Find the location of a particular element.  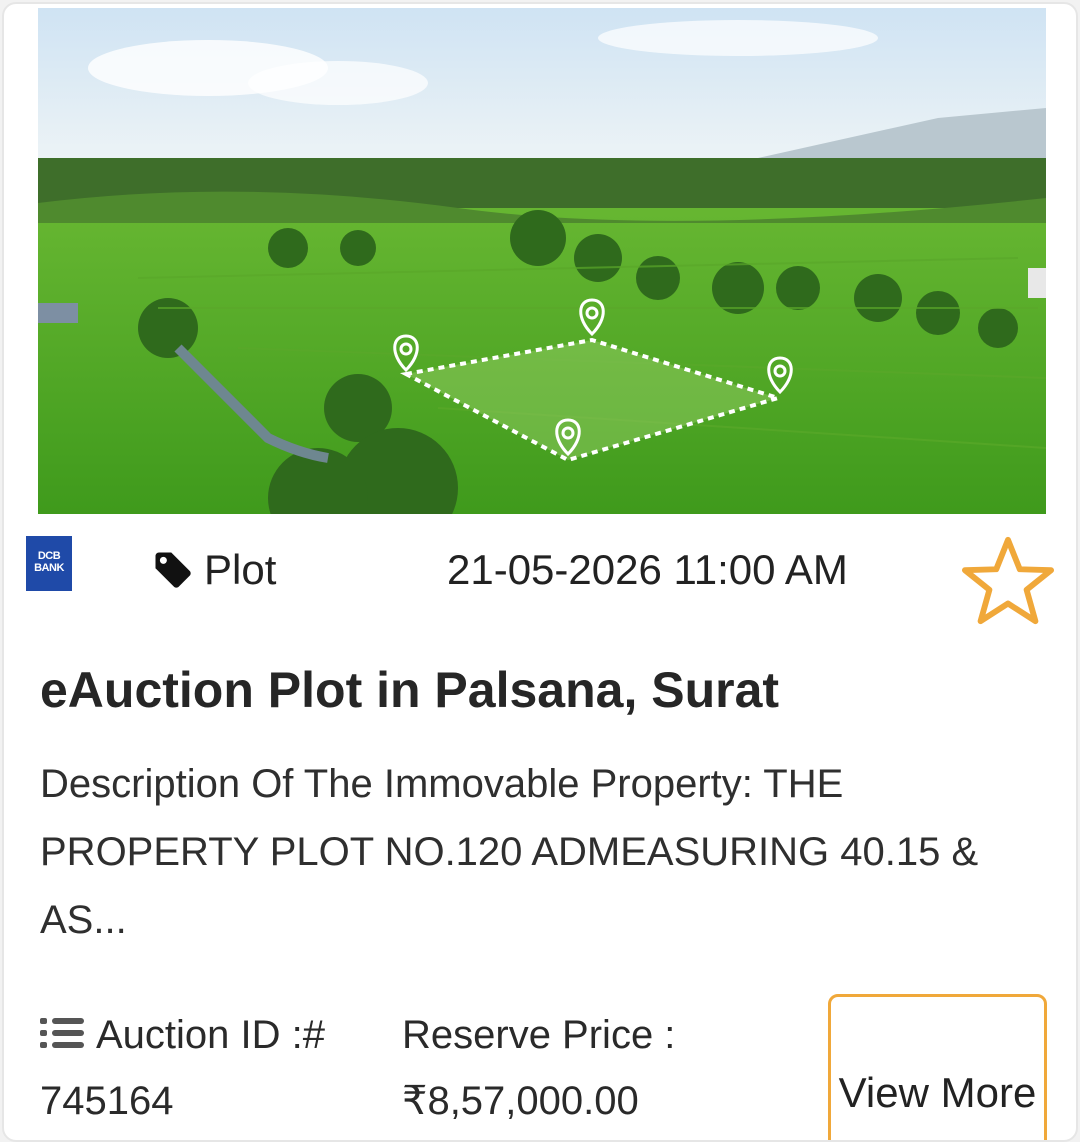

listing-meta-row: DCB BANK Plot 21-05-2026 11:00 AM is located at coordinates (540, 574).